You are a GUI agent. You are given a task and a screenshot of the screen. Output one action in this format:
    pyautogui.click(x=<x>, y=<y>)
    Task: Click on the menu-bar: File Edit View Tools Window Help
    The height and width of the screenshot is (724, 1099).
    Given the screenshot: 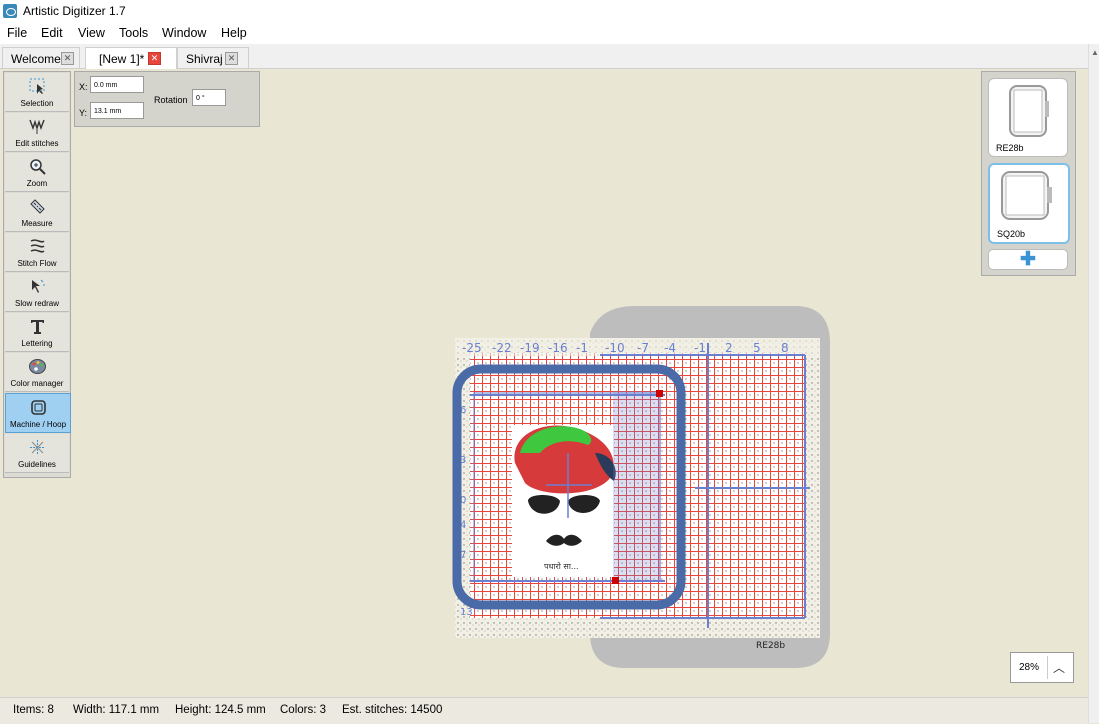 What is the action you would take?
    pyautogui.click(x=549, y=33)
    